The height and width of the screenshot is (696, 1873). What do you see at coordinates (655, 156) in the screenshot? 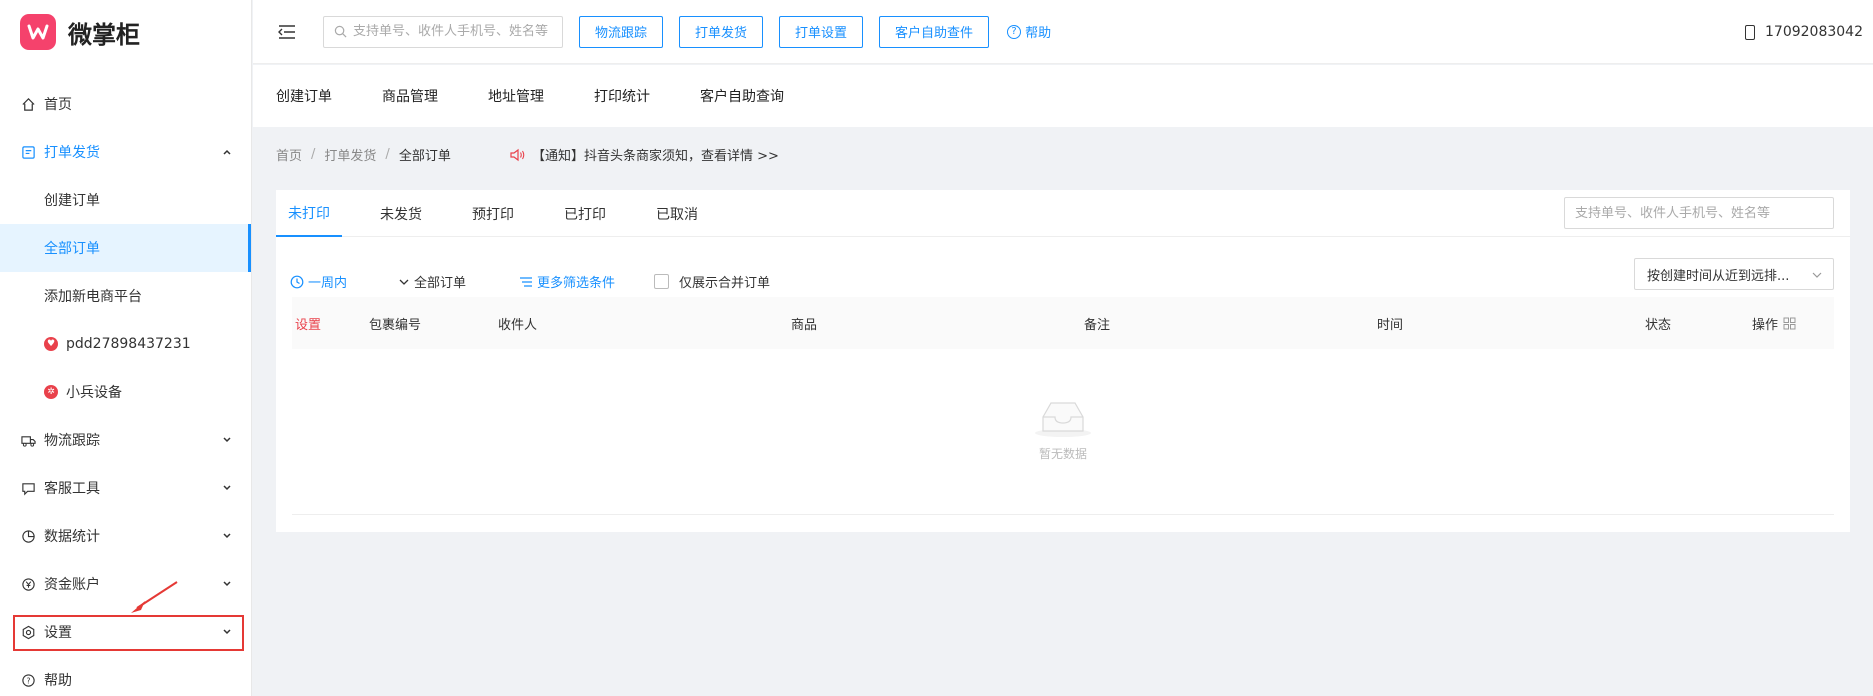
I see `notice-text: 【通知】抖音头条商家须知，查看详情 >>` at bounding box center [655, 156].